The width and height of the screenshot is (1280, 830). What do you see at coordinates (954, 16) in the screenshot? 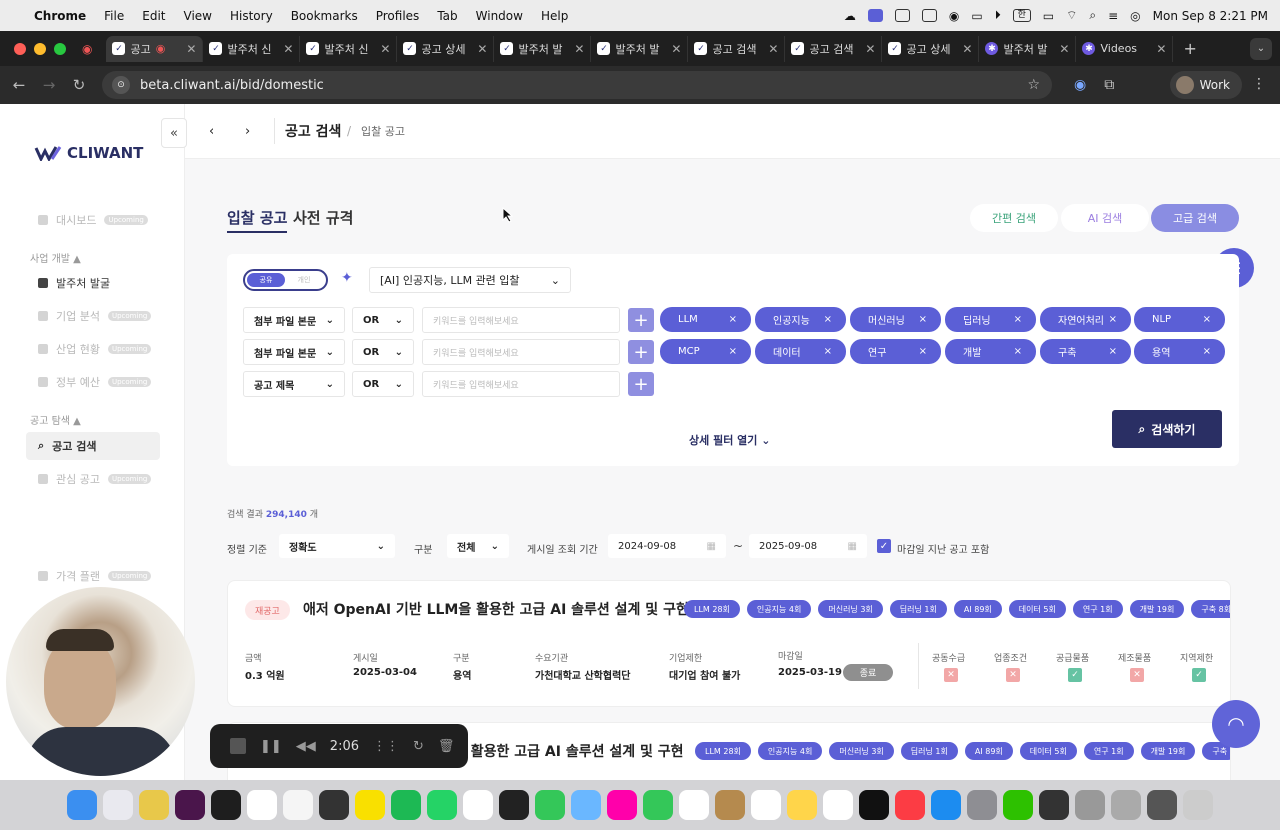
I see `record-icon: ◉` at bounding box center [954, 16].